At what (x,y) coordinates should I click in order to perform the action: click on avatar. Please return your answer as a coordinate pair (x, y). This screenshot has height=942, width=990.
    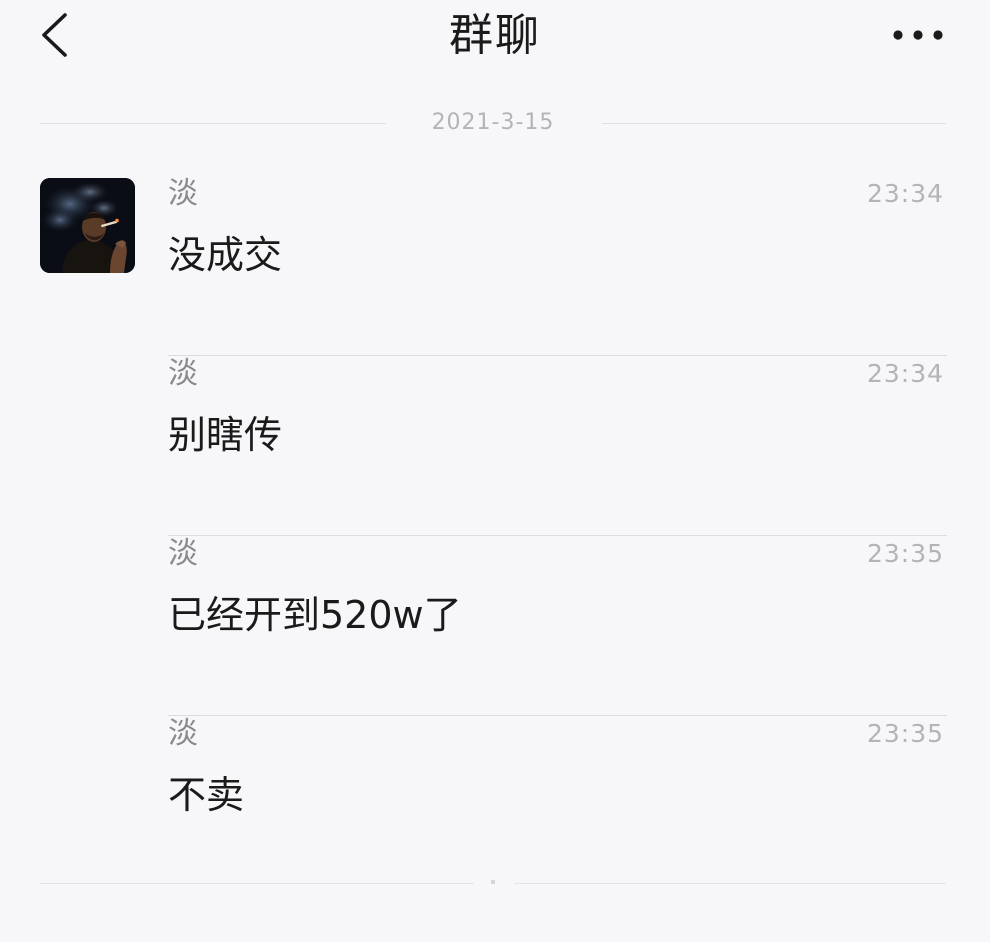
    Looking at the image, I should click on (87, 225).